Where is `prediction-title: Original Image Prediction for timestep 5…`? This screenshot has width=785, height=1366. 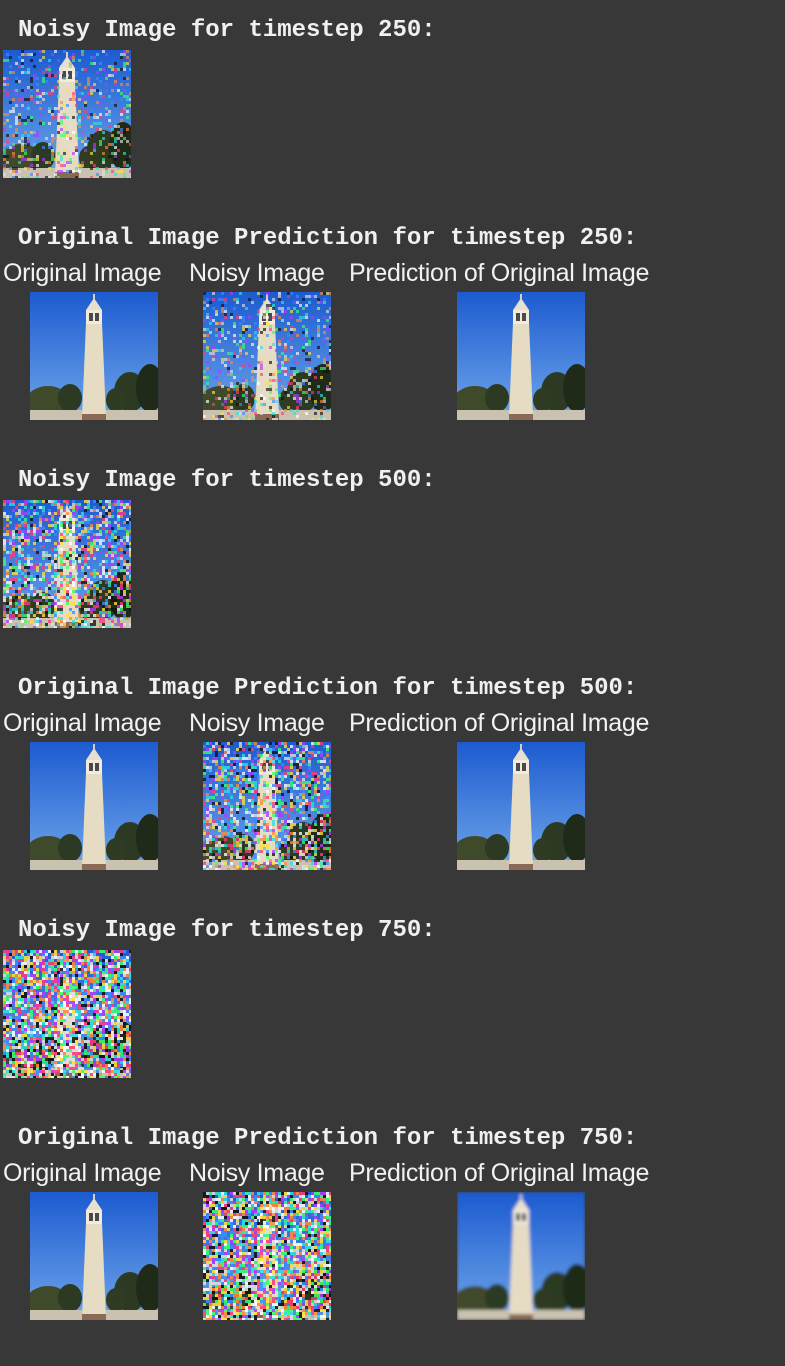
prediction-title: Original Image Prediction for timestep 5… is located at coordinates (328, 688).